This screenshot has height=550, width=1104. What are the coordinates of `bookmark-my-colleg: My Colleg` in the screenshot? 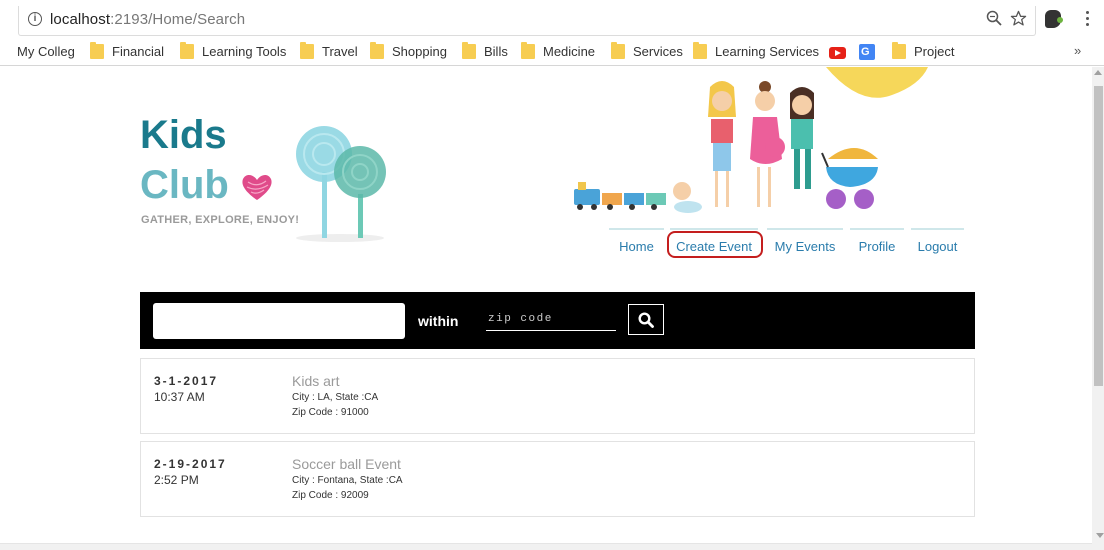 It's located at (46, 52).